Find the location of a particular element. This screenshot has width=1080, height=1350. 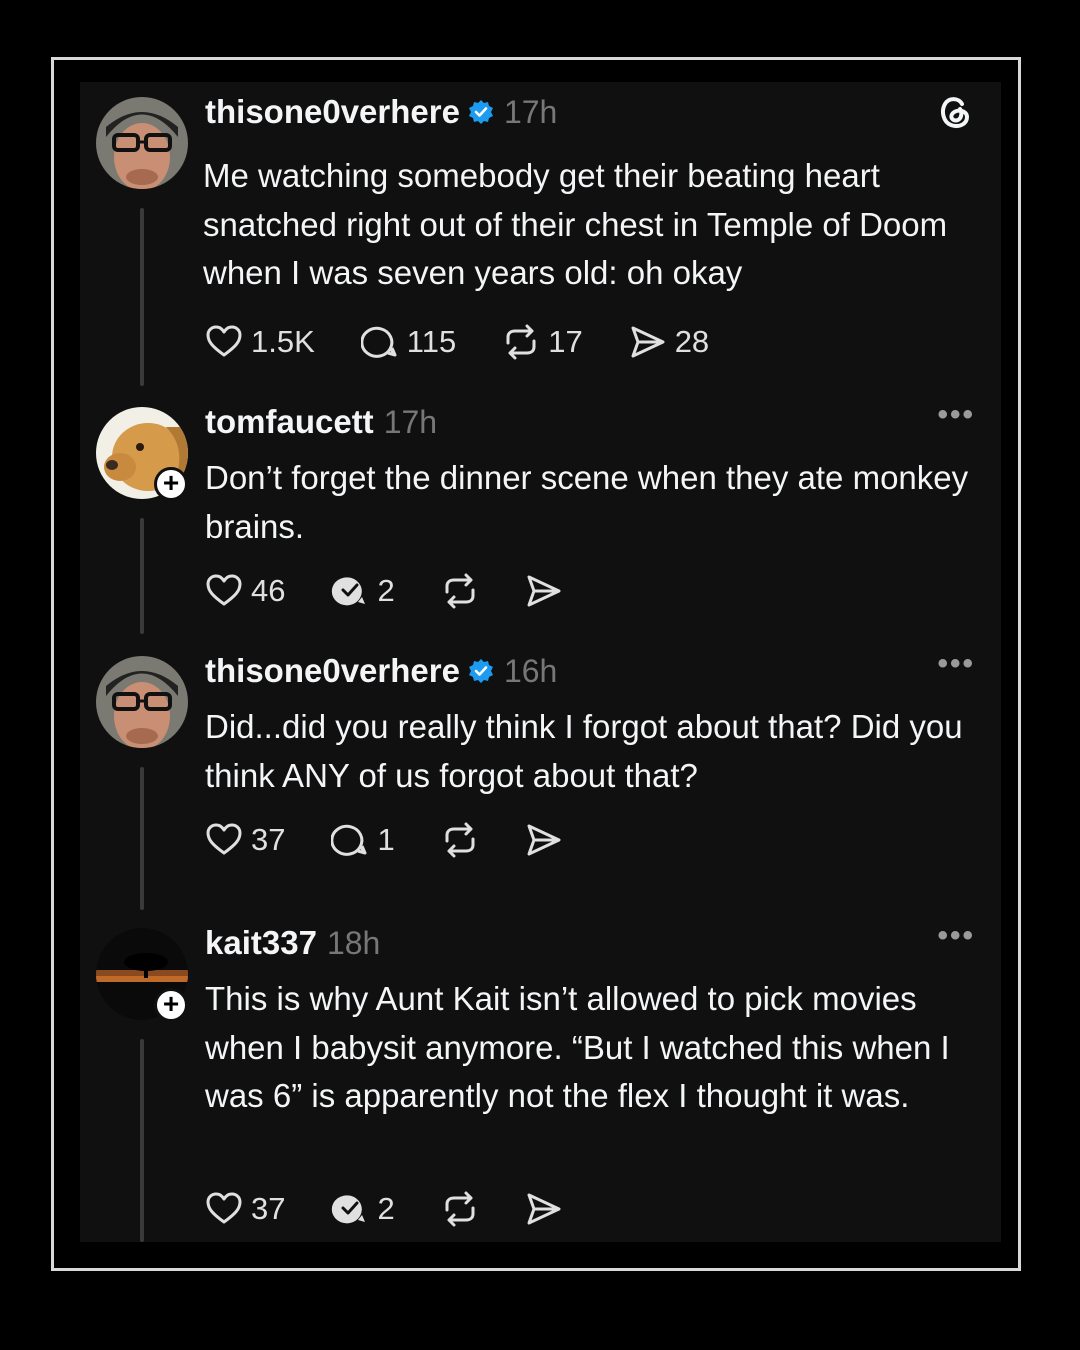

repost-button: 17 is located at coordinates (542, 342).